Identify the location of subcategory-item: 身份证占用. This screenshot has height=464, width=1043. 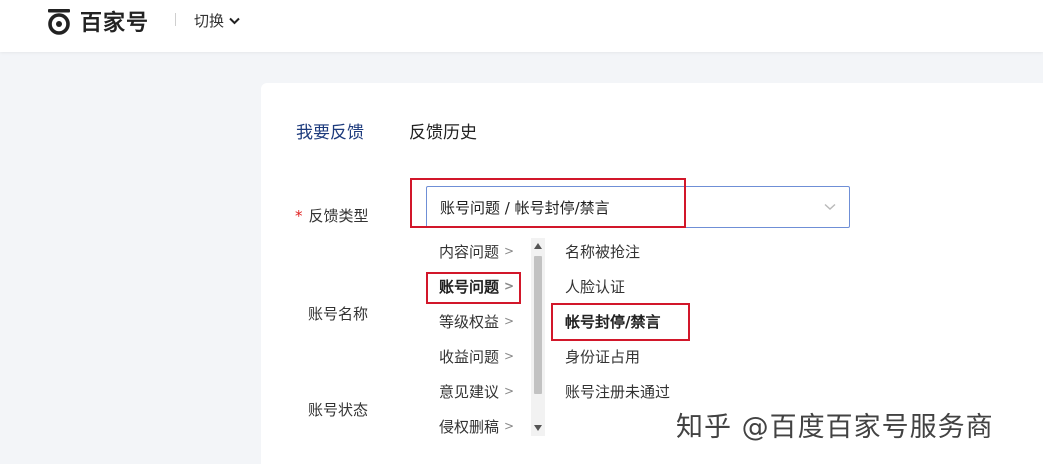
(602, 356).